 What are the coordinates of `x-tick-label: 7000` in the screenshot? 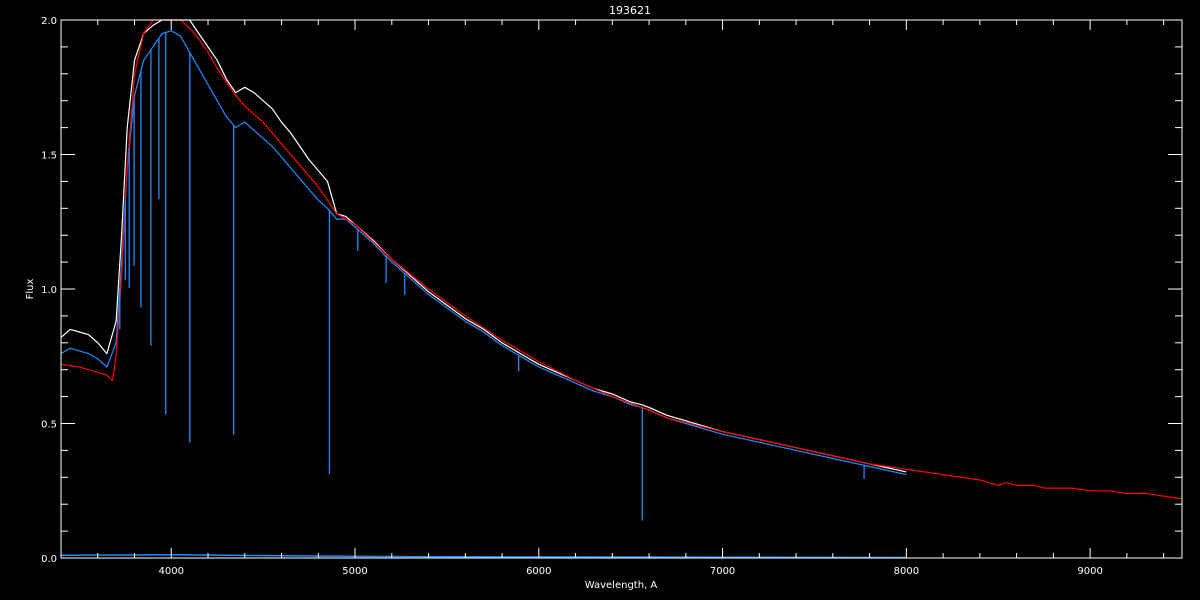 It's located at (722, 571).